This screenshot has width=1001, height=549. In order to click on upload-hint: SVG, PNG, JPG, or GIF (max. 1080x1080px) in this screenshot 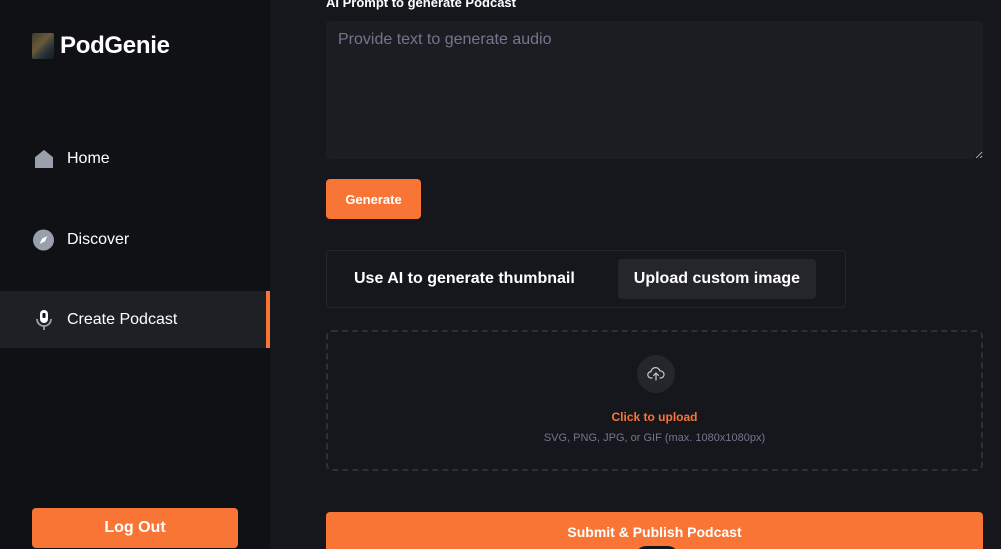, I will do `click(654, 438)`.